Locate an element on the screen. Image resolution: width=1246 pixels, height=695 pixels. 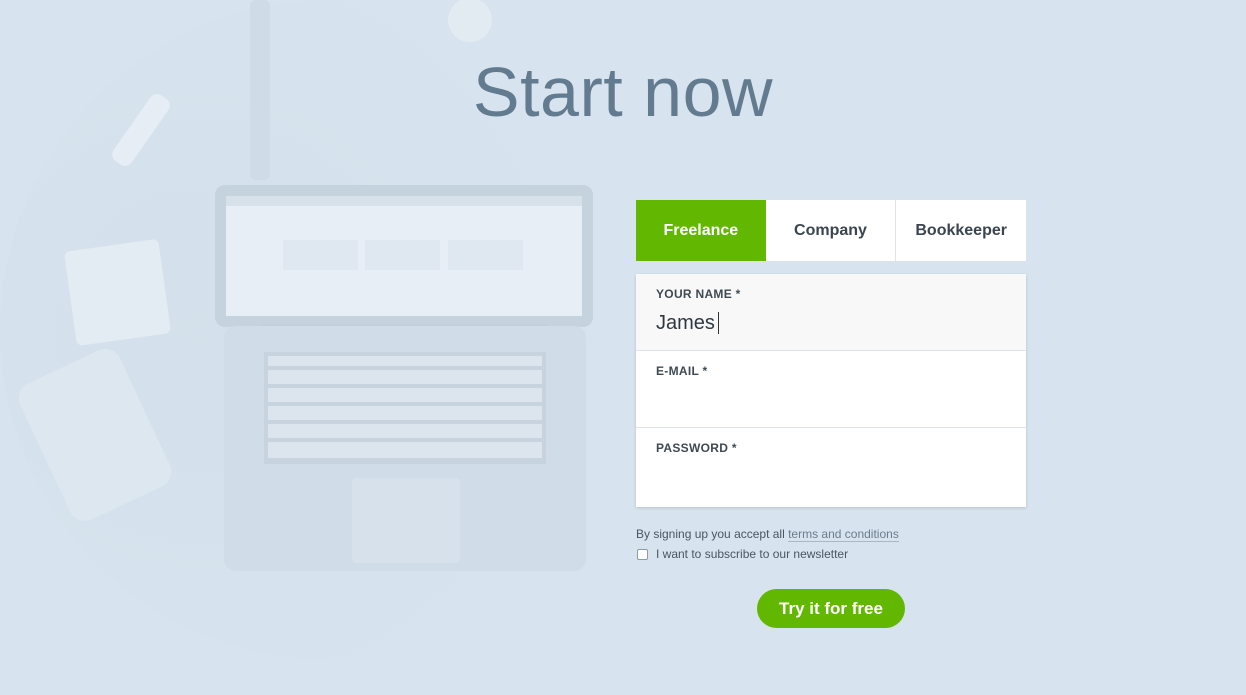
signup-form: YOUR NAME * E-MAIL * PASSWORD * is located at coordinates (831, 390).